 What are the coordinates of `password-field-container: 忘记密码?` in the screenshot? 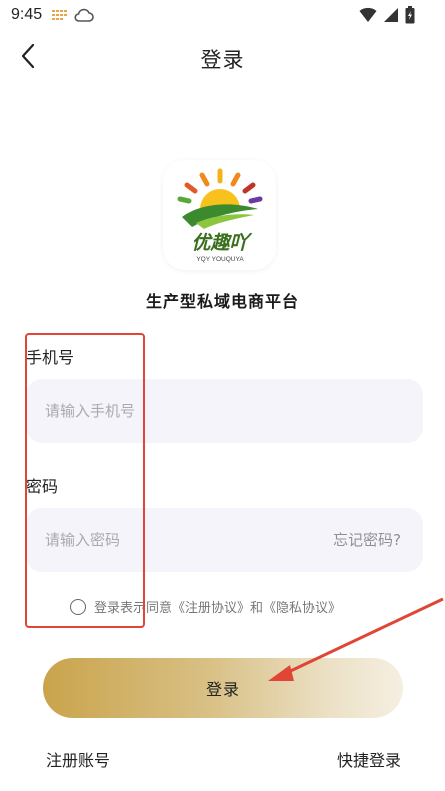 It's located at (224, 540).